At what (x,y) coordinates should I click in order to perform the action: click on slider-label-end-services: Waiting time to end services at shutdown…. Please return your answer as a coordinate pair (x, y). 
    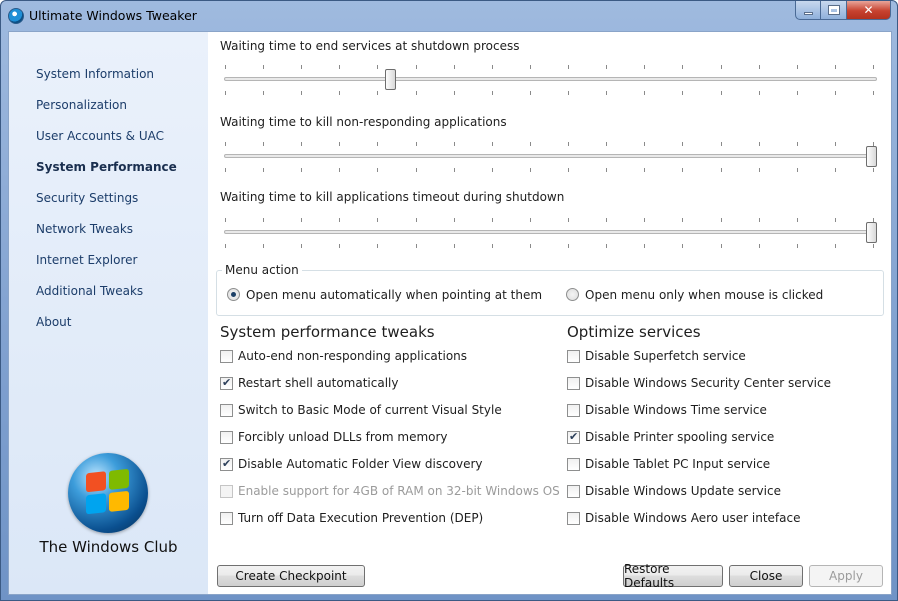
    Looking at the image, I should click on (370, 46).